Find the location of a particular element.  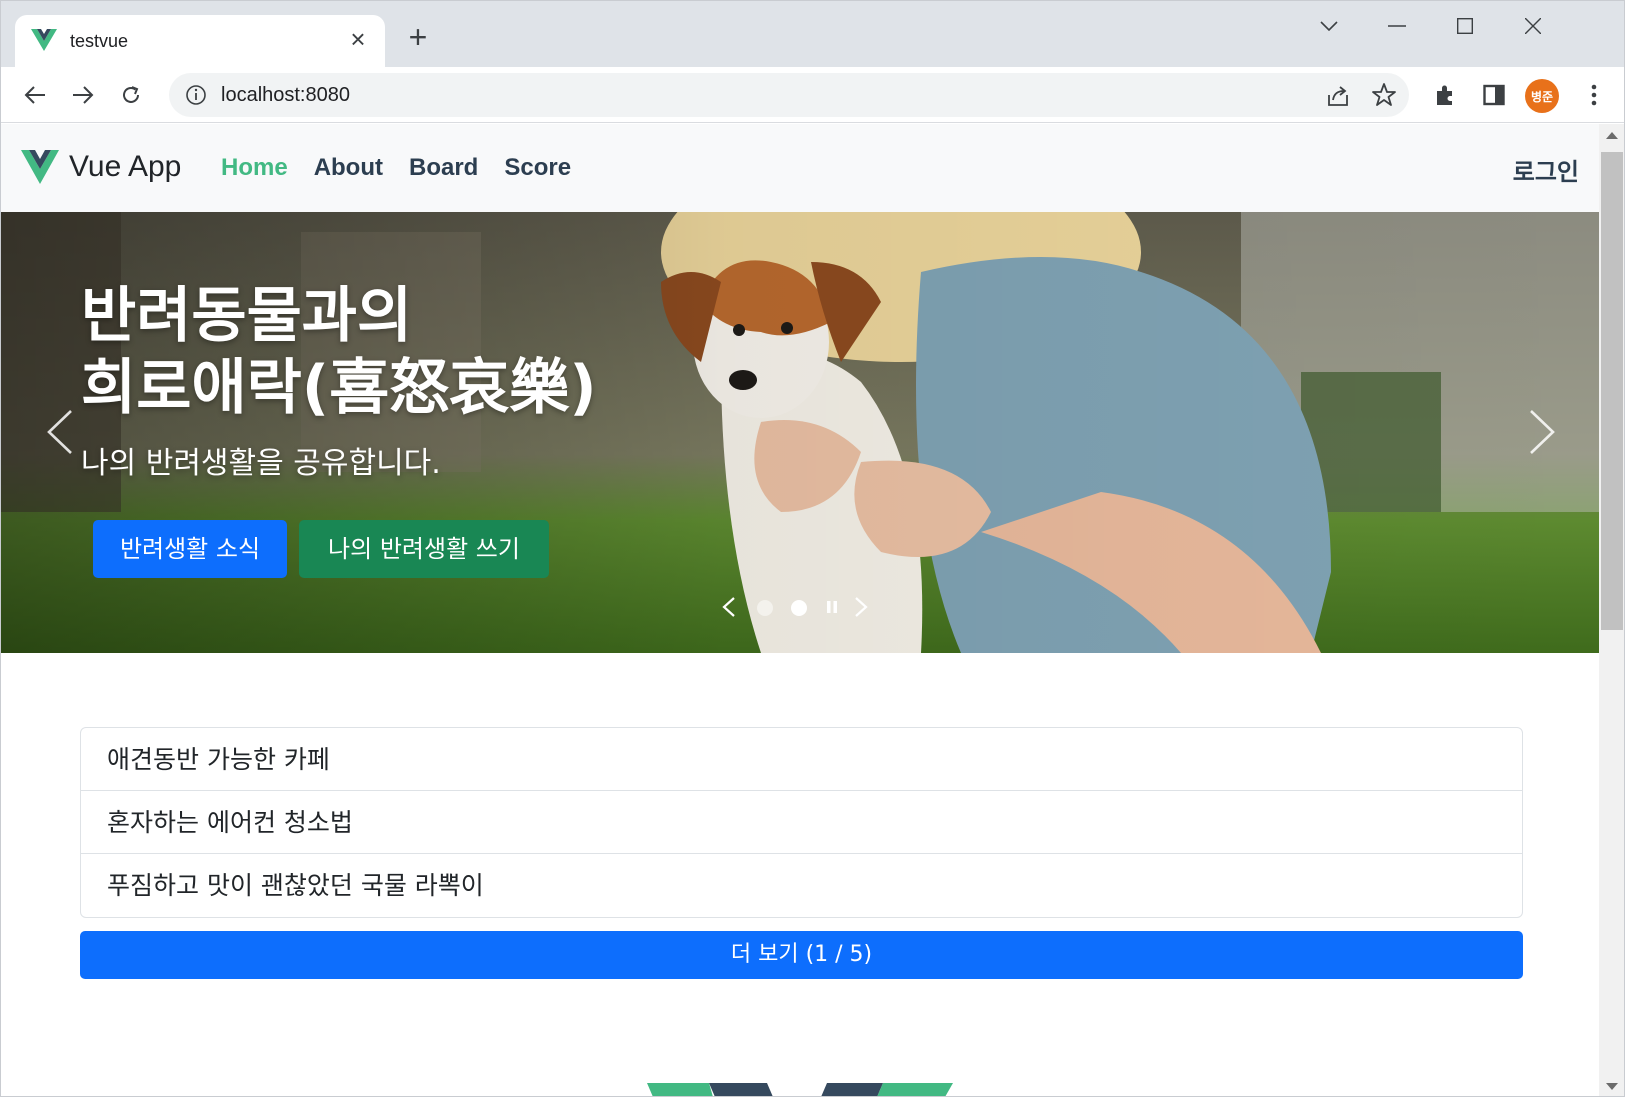

list-item: 애견동반 가능한 카페 is located at coordinates (801, 759).